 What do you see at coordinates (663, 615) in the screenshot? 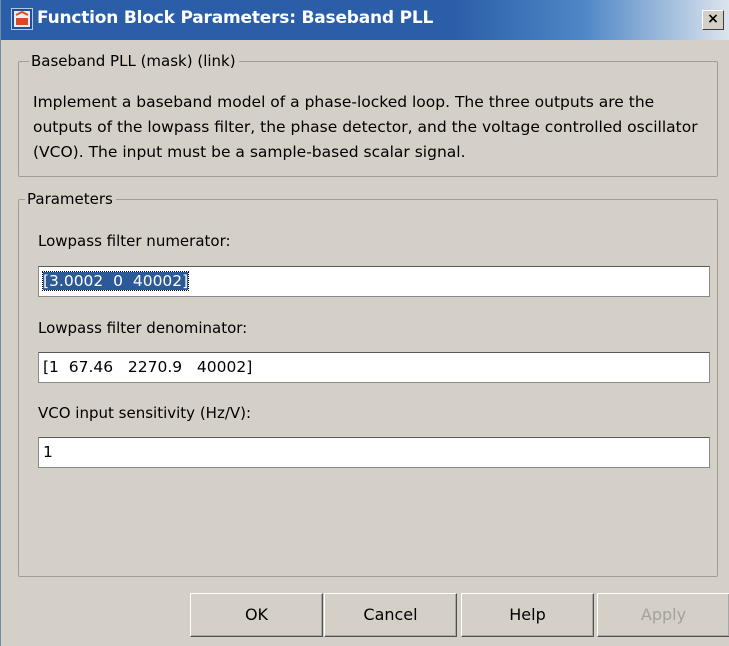
I see `apply-button: Apply` at bounding box center [663, 615].